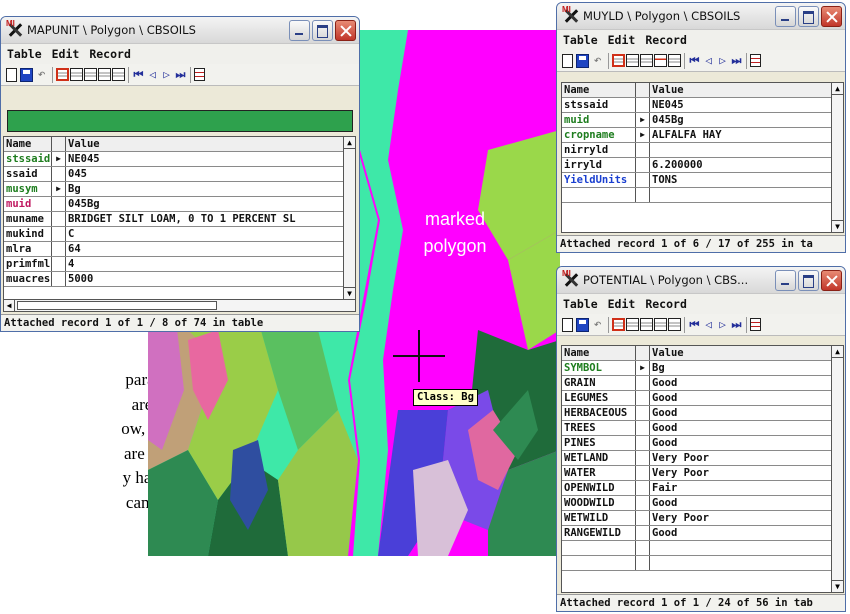 Image resolution: width=850 pixels, height=614 pixels. Describe the element at coordinates (740, 120) in the screenshot. I see `field-value: 045Bg` at that location.